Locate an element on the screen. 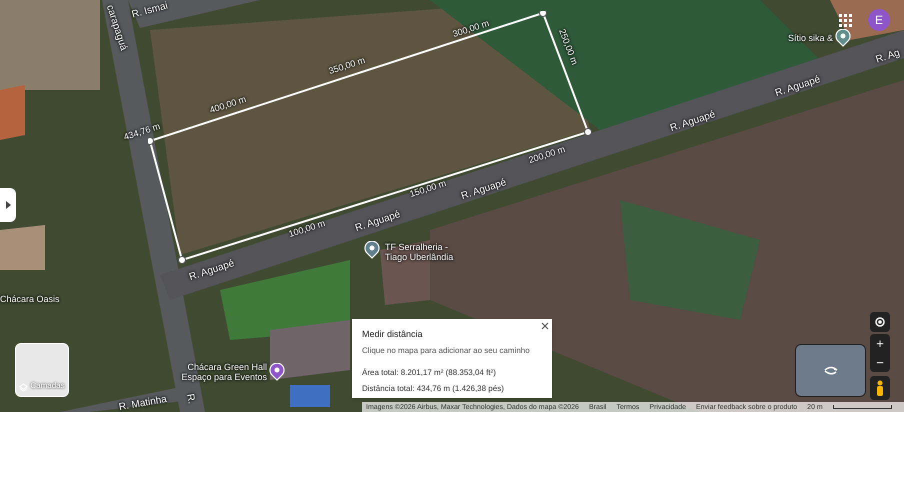 The height and width of the screenshot is (480, 904). distance-label: 250,00 m is located at coordinates (568, 47).